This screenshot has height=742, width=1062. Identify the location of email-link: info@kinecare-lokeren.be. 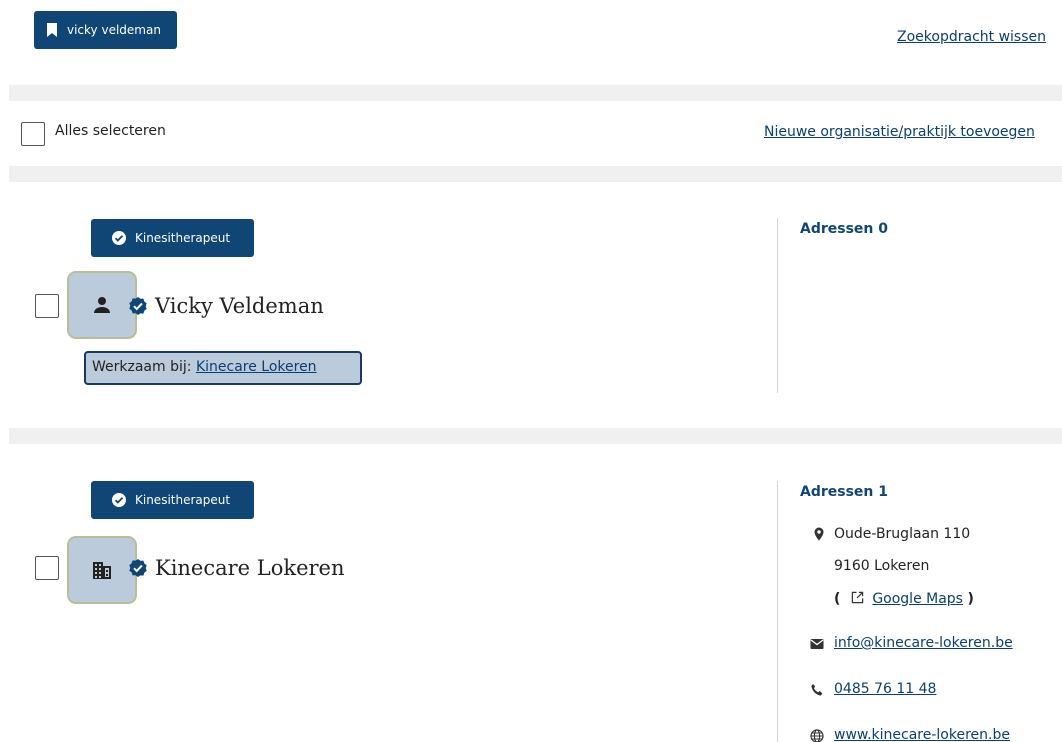
(923, 643).